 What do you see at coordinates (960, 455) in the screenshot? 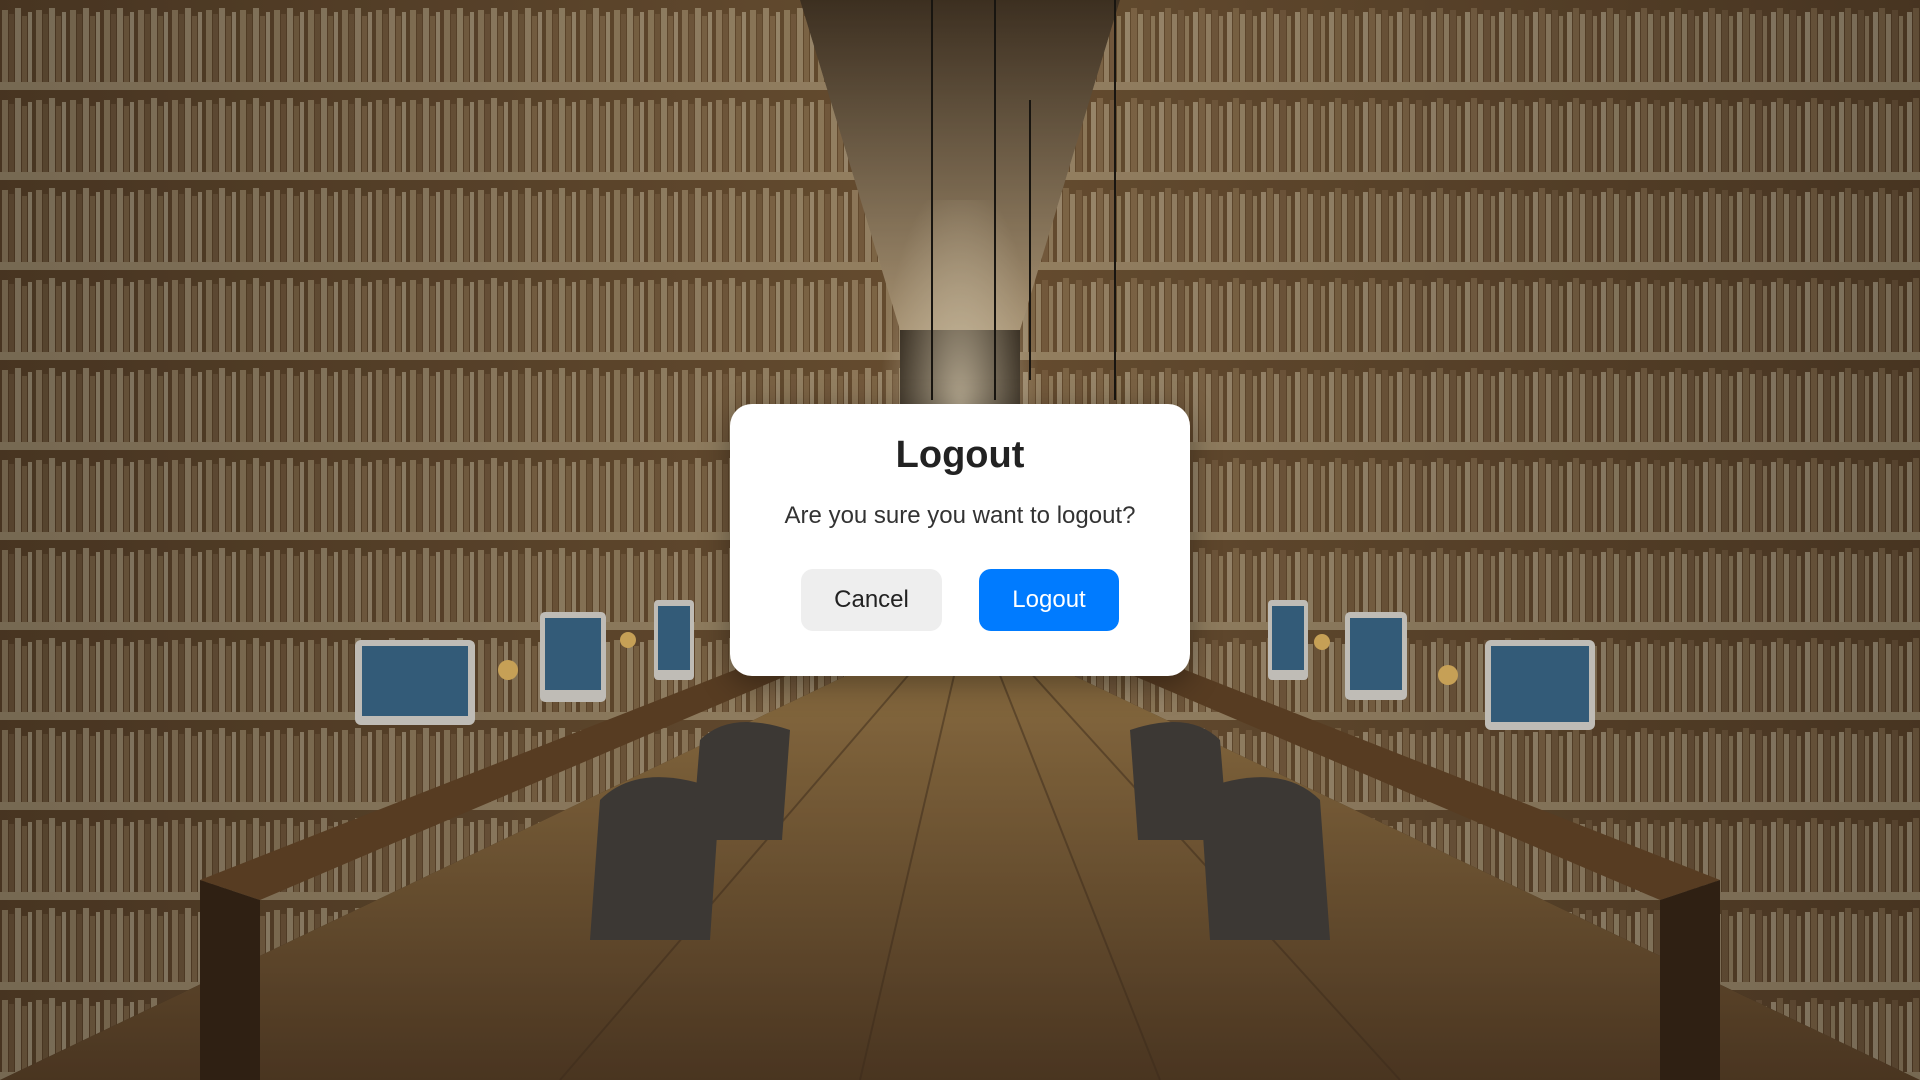
I see `dialog-title: Logout` at bounding box center [960, 455].